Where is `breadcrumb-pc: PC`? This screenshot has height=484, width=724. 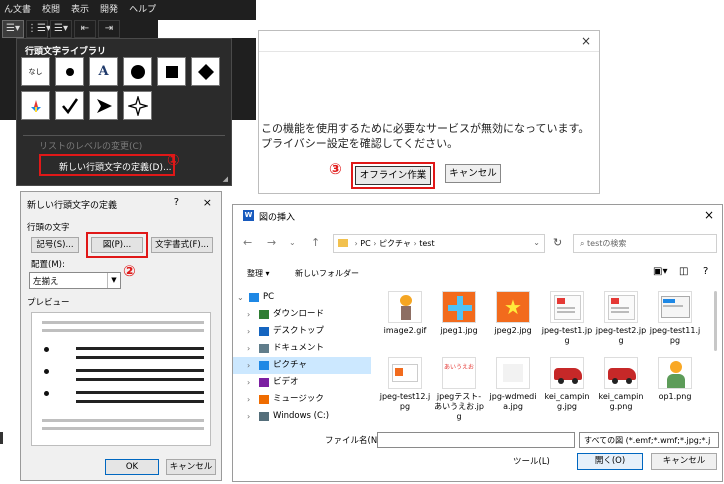 breadcrumb-pc: PC is located at coordinates (365, 243).